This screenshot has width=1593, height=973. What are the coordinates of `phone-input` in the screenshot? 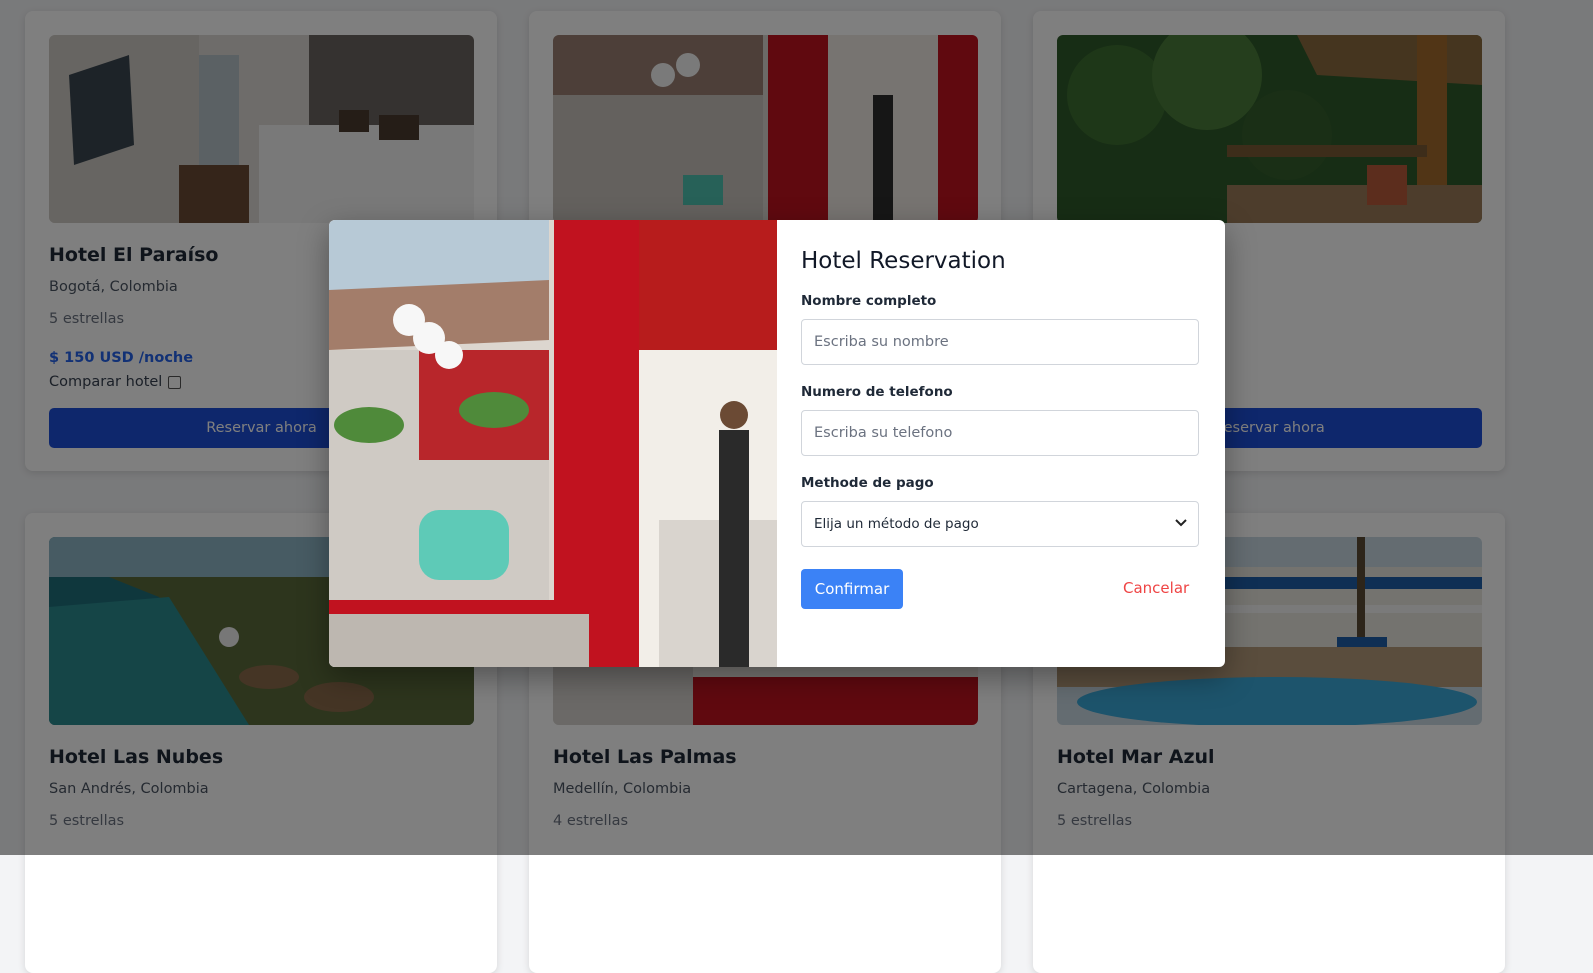 It's located at (1000, 433).